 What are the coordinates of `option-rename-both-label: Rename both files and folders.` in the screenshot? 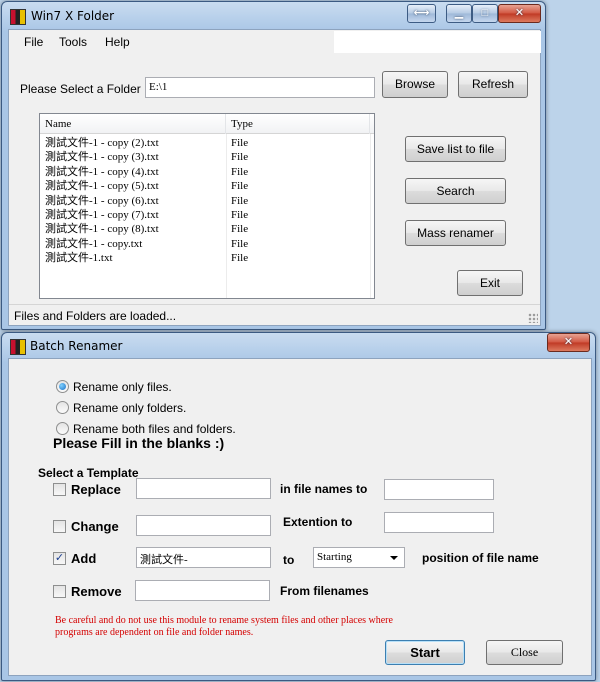 It's located at (154, 429).